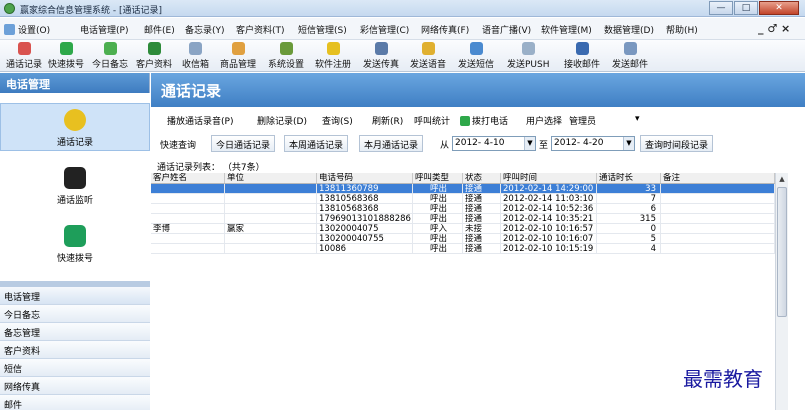 The height and width of the screenshot is (410, 805). What do you see at coordinates (110, 56) in the screenshot?
I see `tool-today-memo: 今日备忘` at bounding box center [110, 56].